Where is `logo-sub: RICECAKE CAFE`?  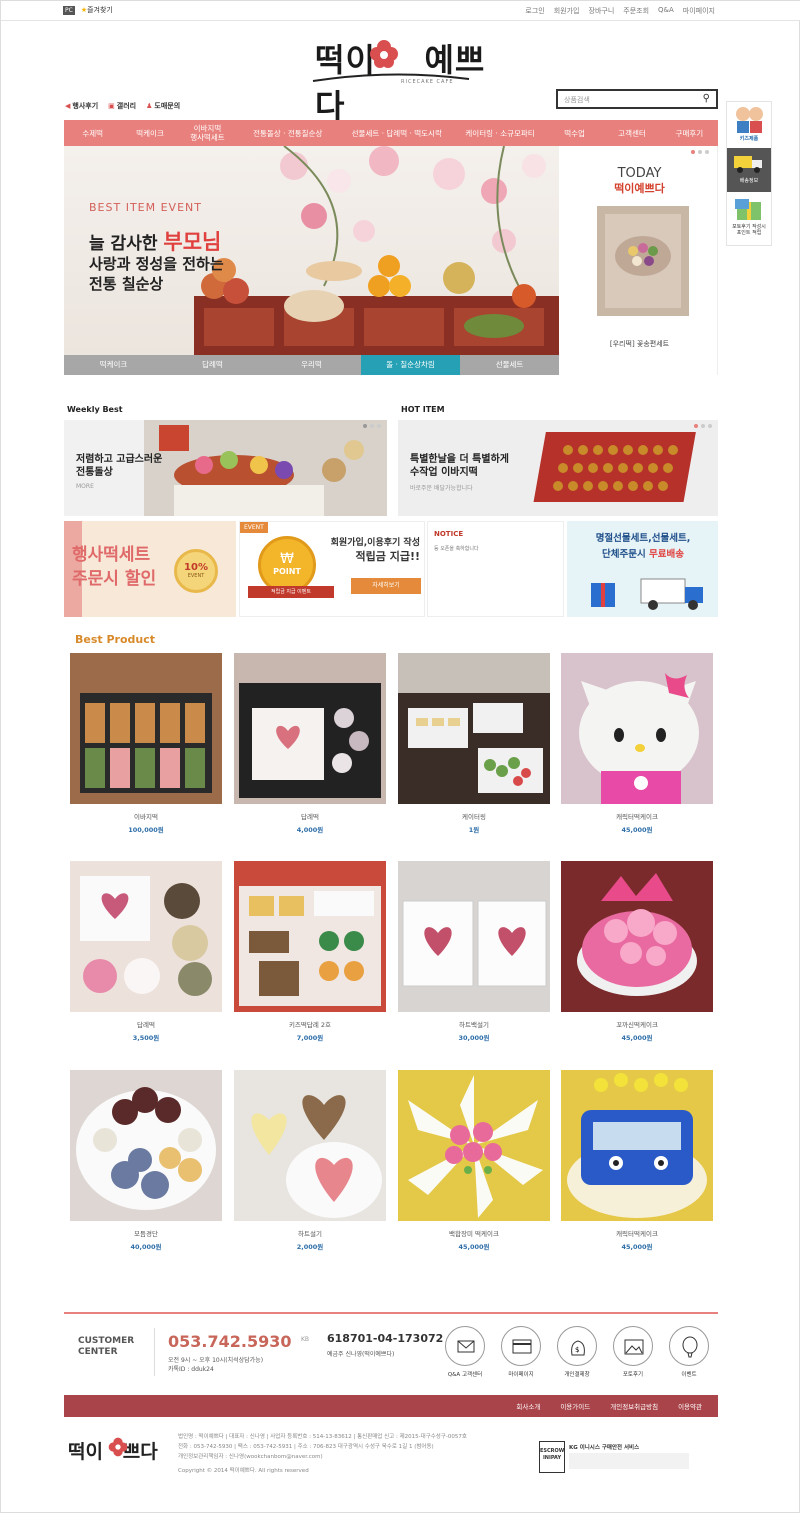 logo-sub: RICECAKE CAFE is located at coordinates (427, 82).